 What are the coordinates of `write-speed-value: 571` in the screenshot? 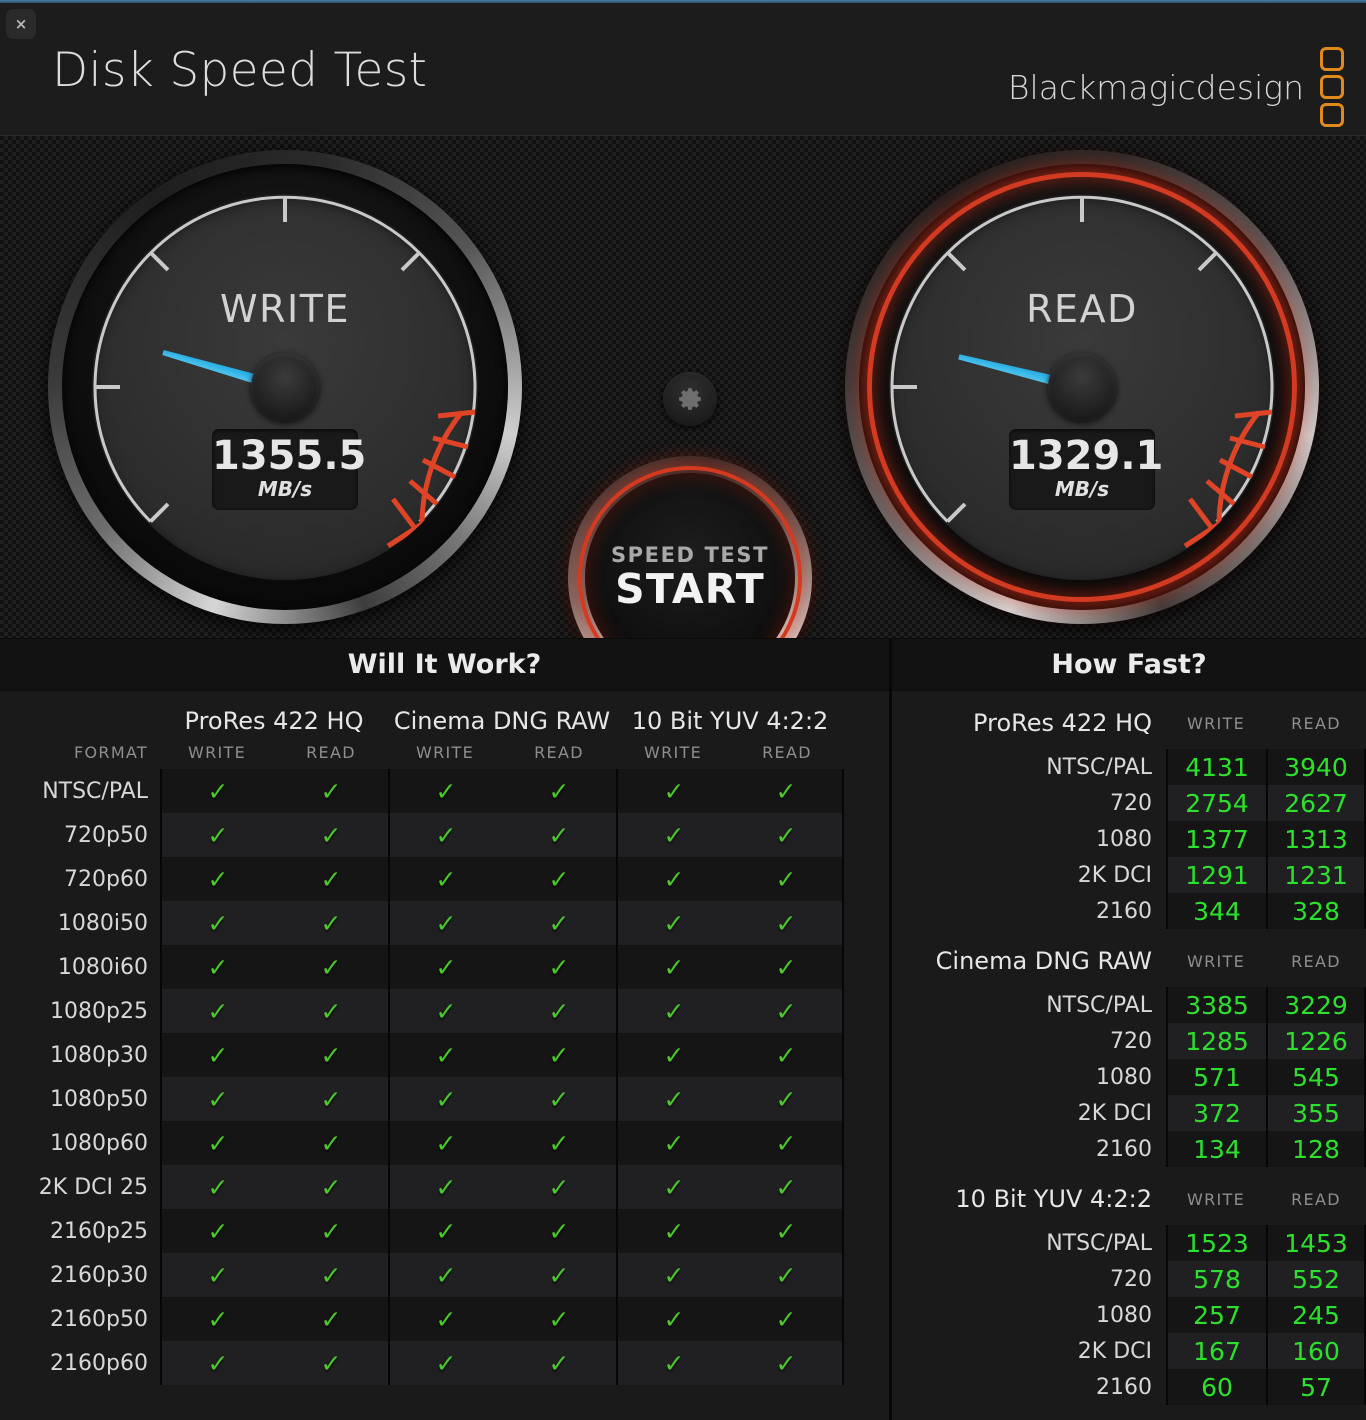 It's located at (1216, 1077).